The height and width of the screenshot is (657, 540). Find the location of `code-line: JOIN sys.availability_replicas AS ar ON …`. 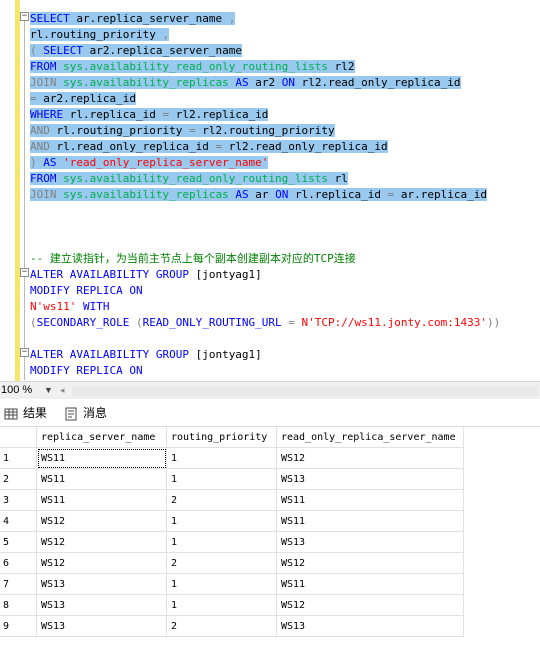

code-line: JOIN sys.availability_replicas AS ar ON … is located at coordinates (259, 195).